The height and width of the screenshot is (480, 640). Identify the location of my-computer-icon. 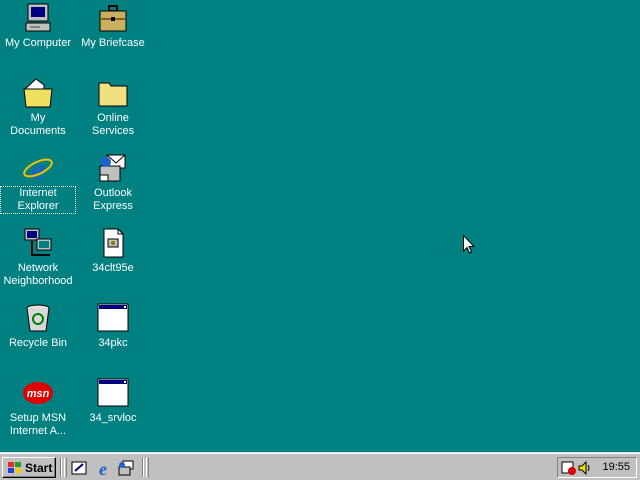
(38, 18).